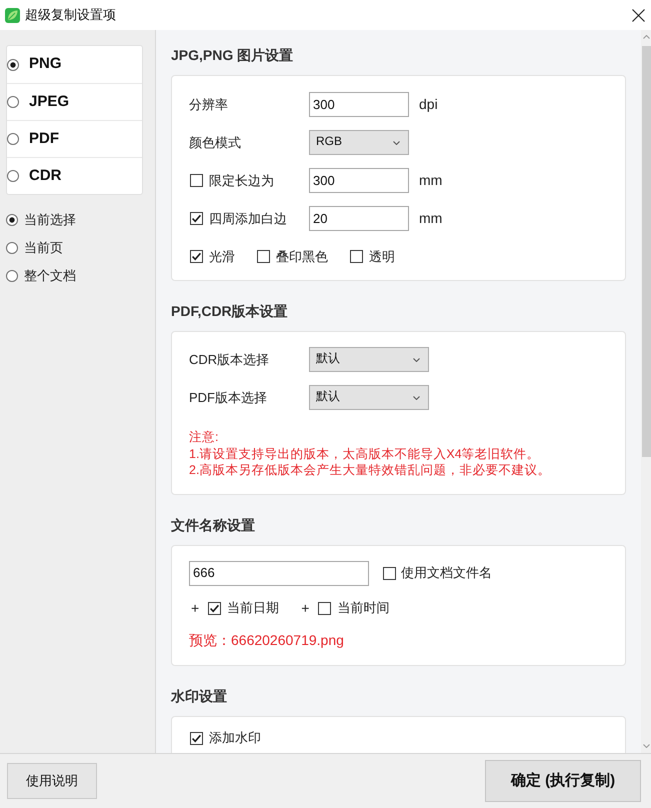 The width and height of the screenshot is (651, 808). Describe the element at coordinates (359, 142) in the screenshot. I see `dropdown: RGB` at that location.